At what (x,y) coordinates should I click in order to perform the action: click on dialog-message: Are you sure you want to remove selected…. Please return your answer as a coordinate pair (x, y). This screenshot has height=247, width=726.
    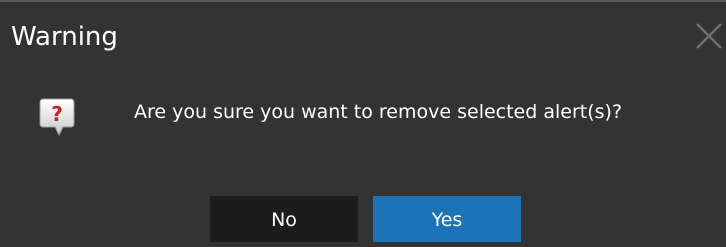
    Looking at the image, I should click on (378, 112).